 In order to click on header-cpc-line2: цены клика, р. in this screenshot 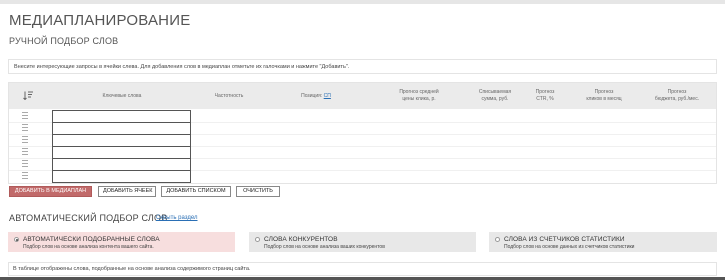, I will do `click(419, 99)`.